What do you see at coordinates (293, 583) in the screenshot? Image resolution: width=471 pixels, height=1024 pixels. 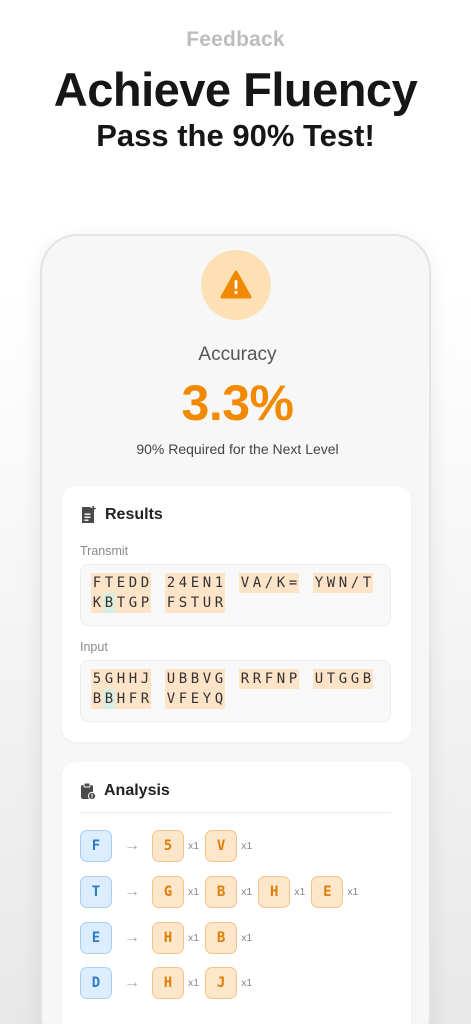 I see `transmit-char: =` at bounding box center [293, 583].